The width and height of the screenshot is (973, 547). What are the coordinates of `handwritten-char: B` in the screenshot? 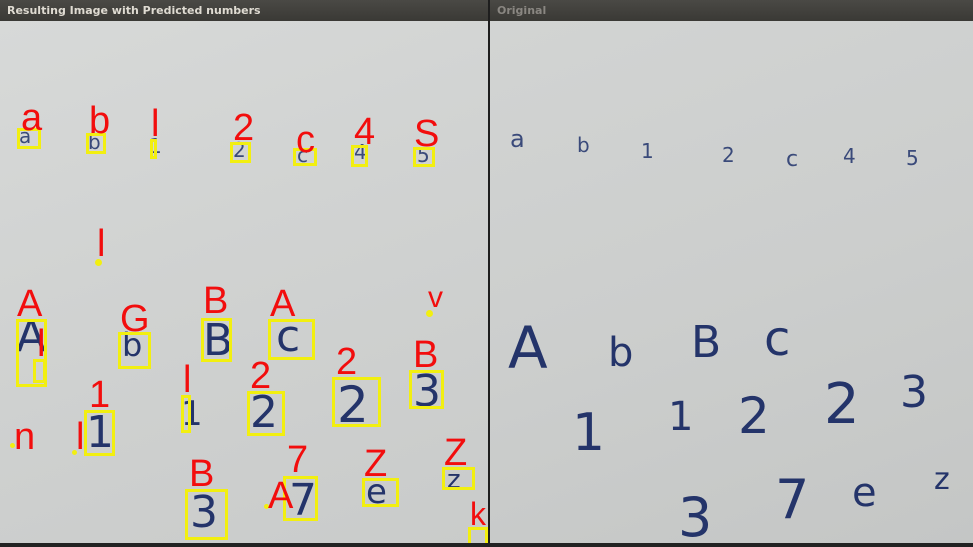 It's located at (706, 342).